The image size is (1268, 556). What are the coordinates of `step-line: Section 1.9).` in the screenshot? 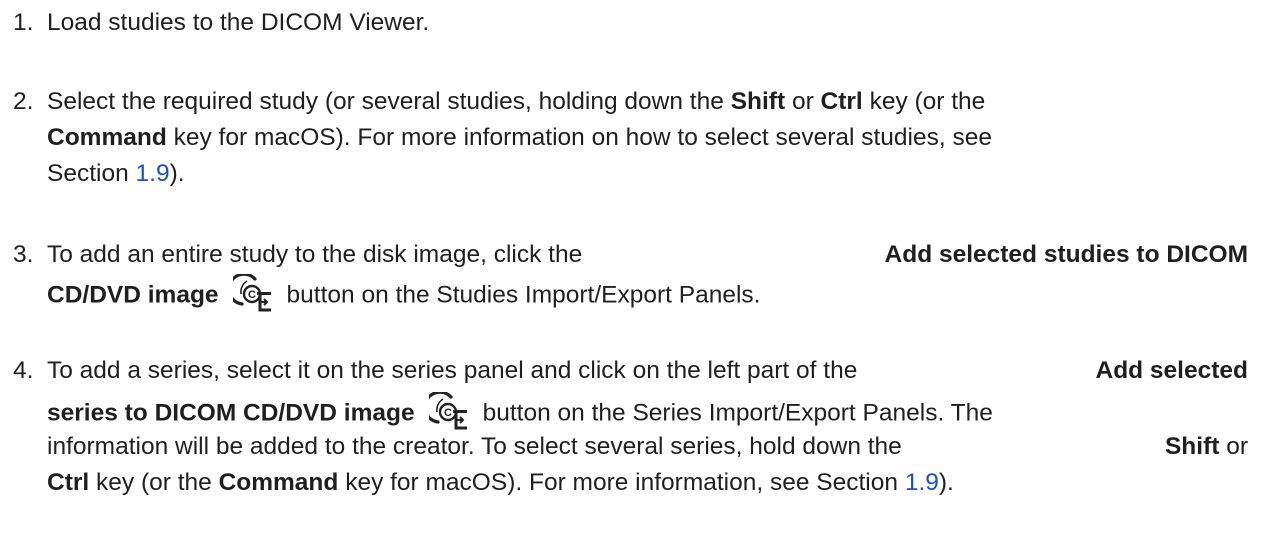 It's located at (116, 174).